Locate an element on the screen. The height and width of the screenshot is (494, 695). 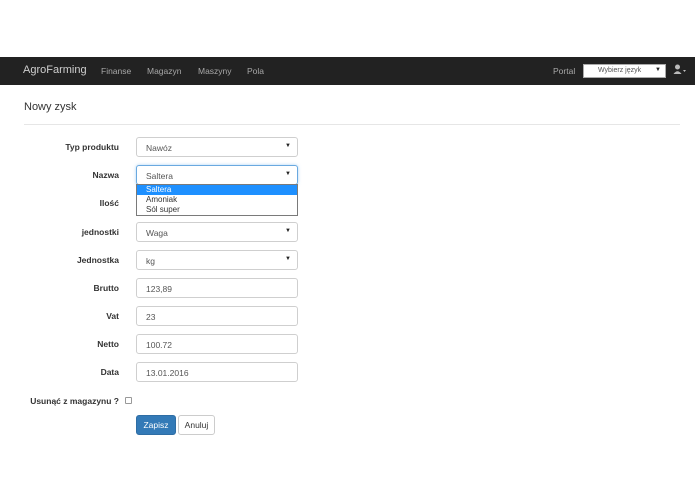
typ-produktu-value: Nawóz is located at coordinates (159, 148).